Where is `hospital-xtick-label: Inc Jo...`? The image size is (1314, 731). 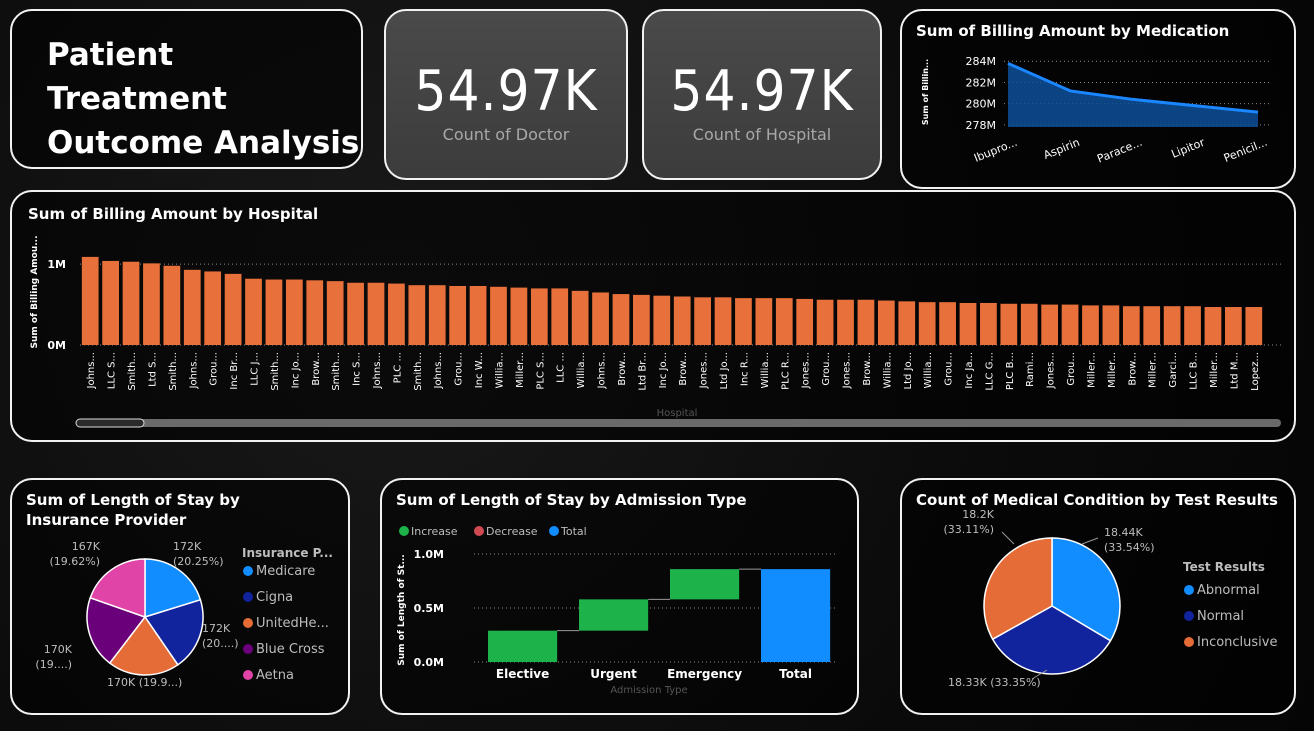 hospital-xtick-label: Inc Jo... is located at coordinates (295, 370).